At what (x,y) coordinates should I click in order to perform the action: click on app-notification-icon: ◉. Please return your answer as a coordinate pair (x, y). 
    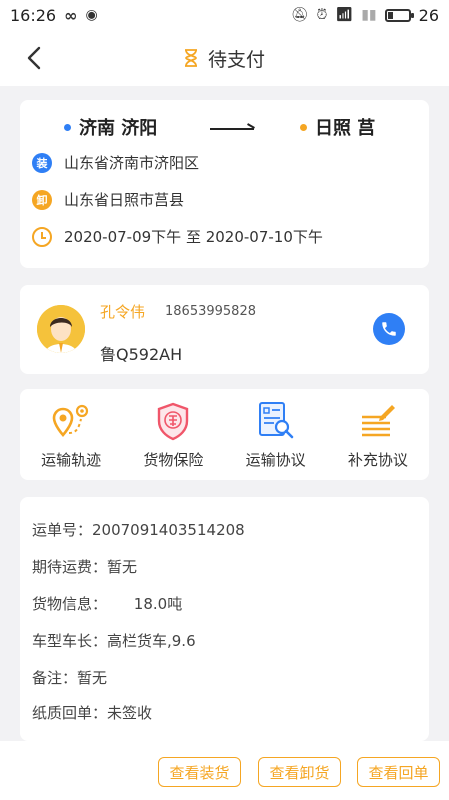
    Looking at the image, I should click on (91, 15).